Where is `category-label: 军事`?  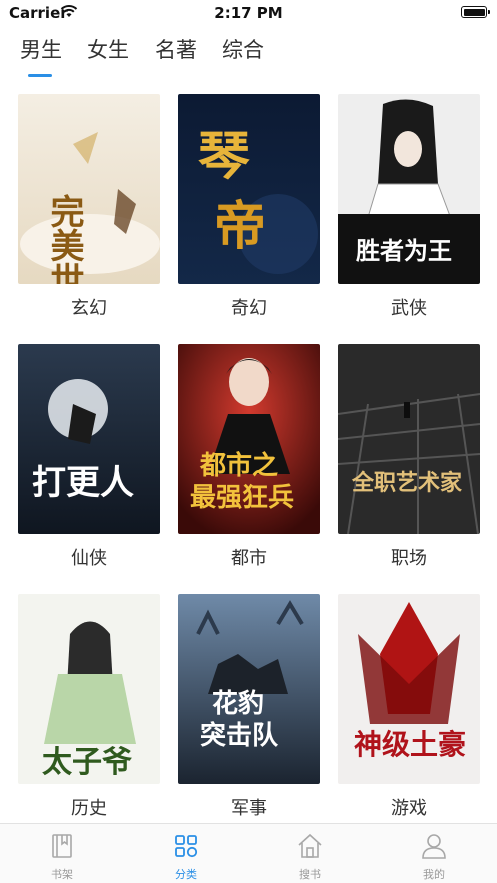
category-label: 军事 is located at coordinates (249, 808).